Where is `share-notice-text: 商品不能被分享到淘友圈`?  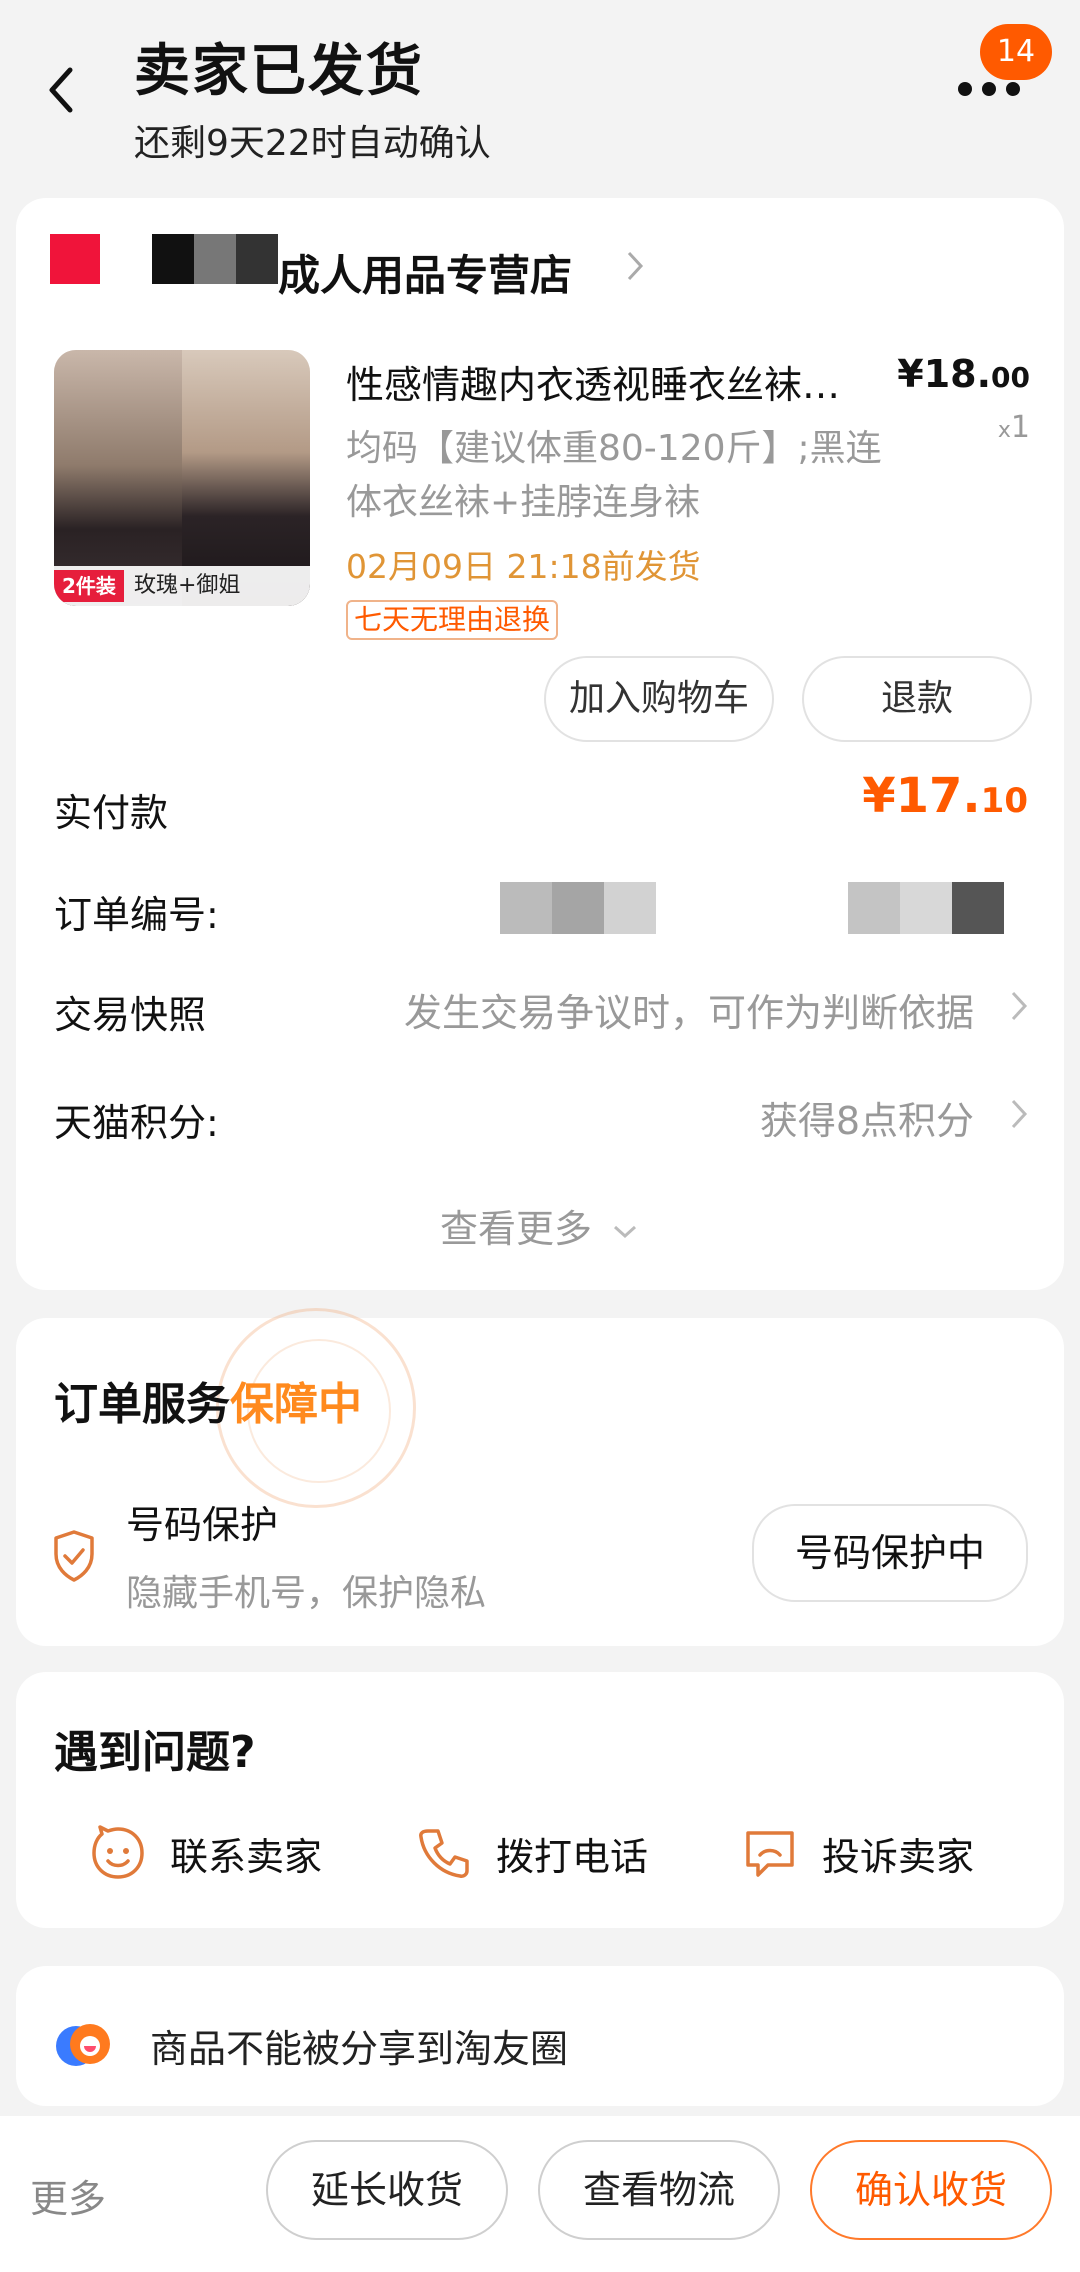 share-notice-text: 商品不能被分享到淘友圈 is located at coordinates (359, 2049).